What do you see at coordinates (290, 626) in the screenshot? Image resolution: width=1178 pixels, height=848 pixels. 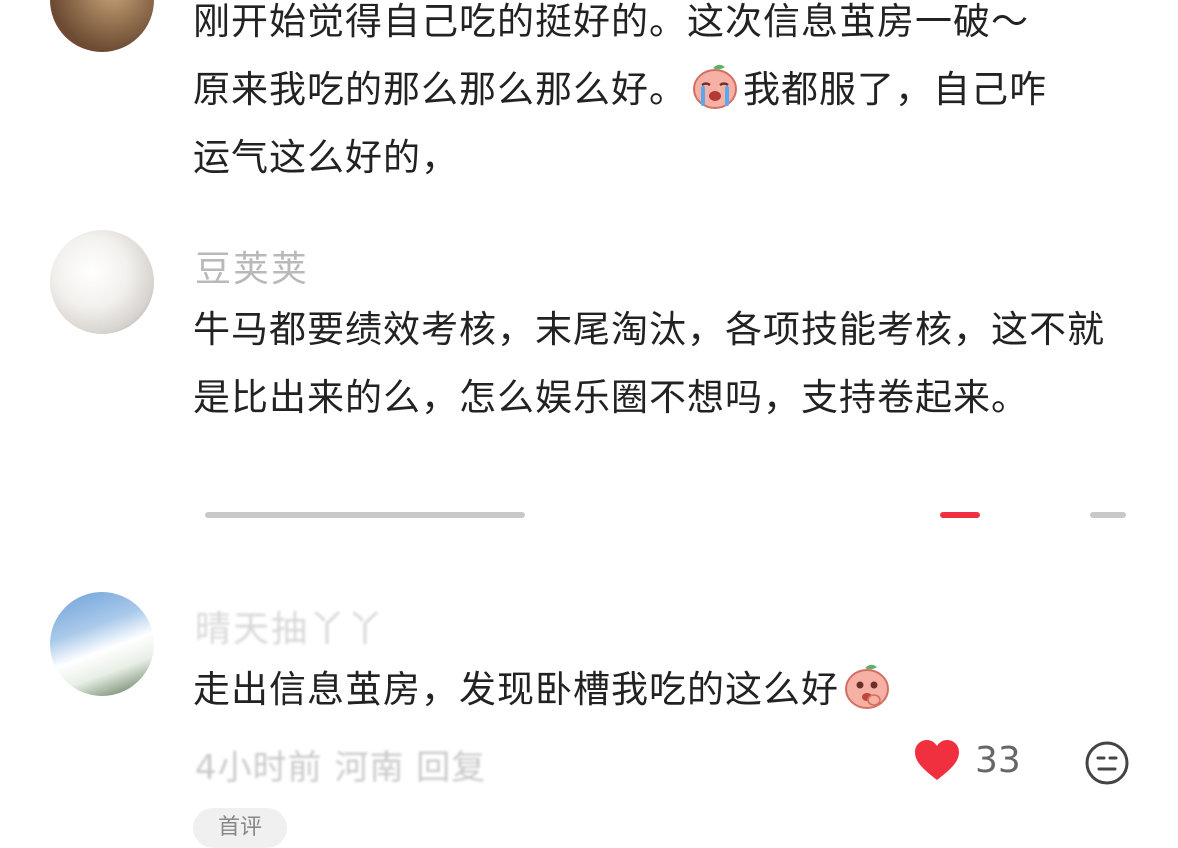 I see `username: 晴天抽丫丫` at bounding box center [290, 626].